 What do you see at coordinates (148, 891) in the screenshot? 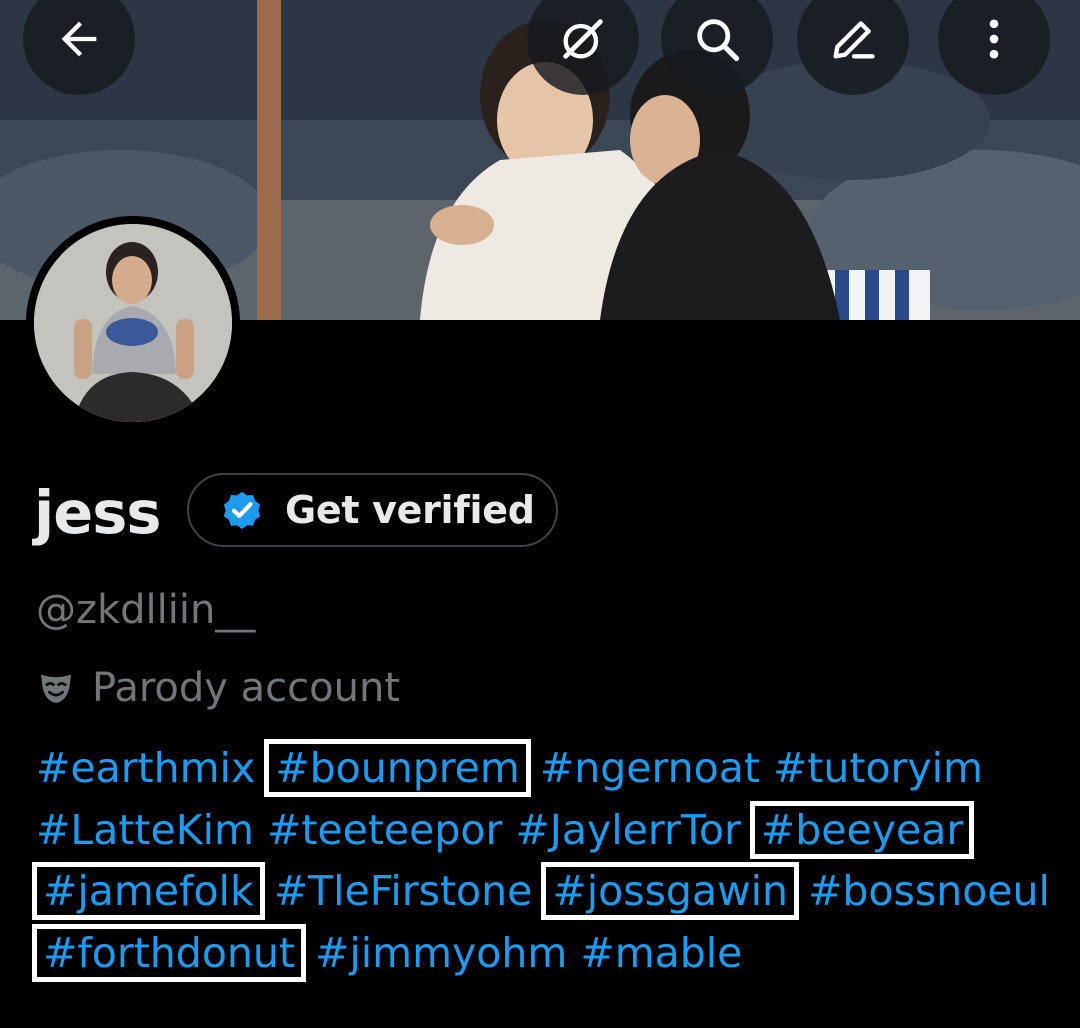
I see `hashtag-link-highlighted: #jamefolk` at bounding box center [148, 891].